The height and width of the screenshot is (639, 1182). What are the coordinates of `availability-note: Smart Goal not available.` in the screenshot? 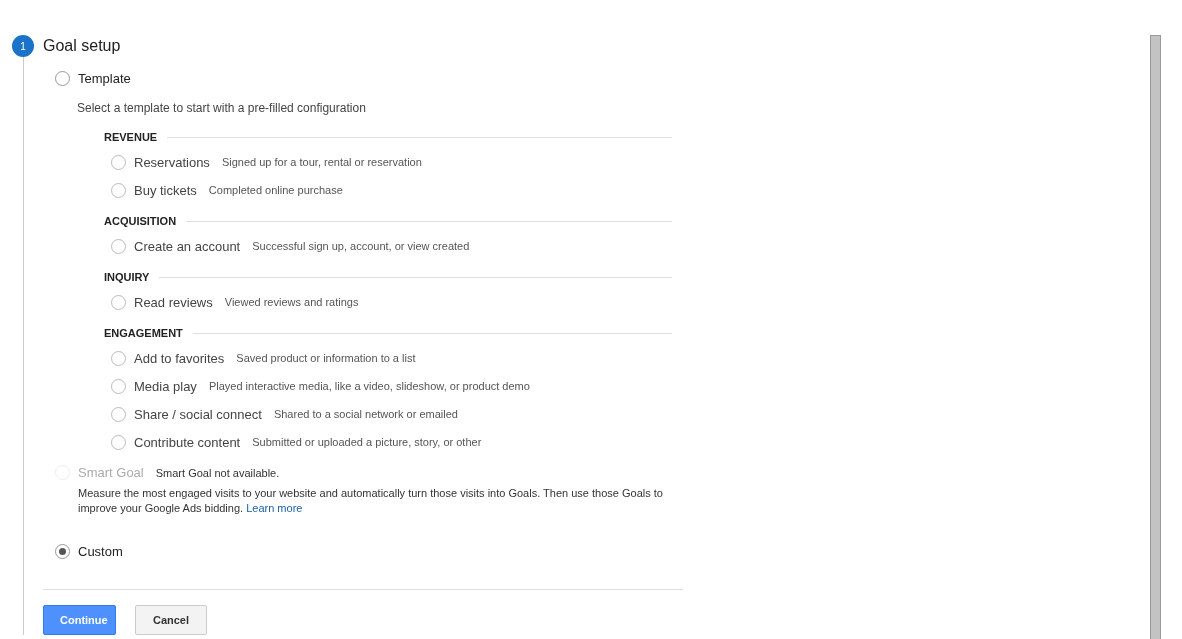 It's located at (217, 472).